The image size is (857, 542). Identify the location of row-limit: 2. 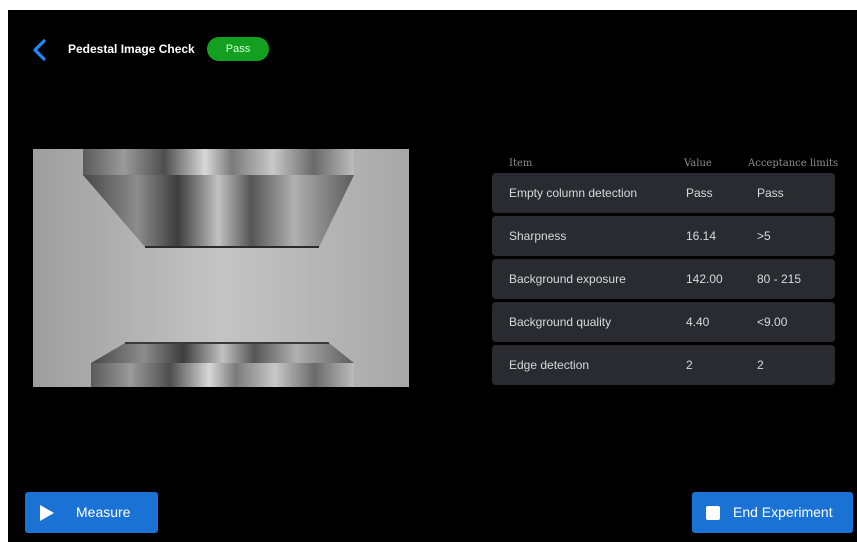
(760, 365).